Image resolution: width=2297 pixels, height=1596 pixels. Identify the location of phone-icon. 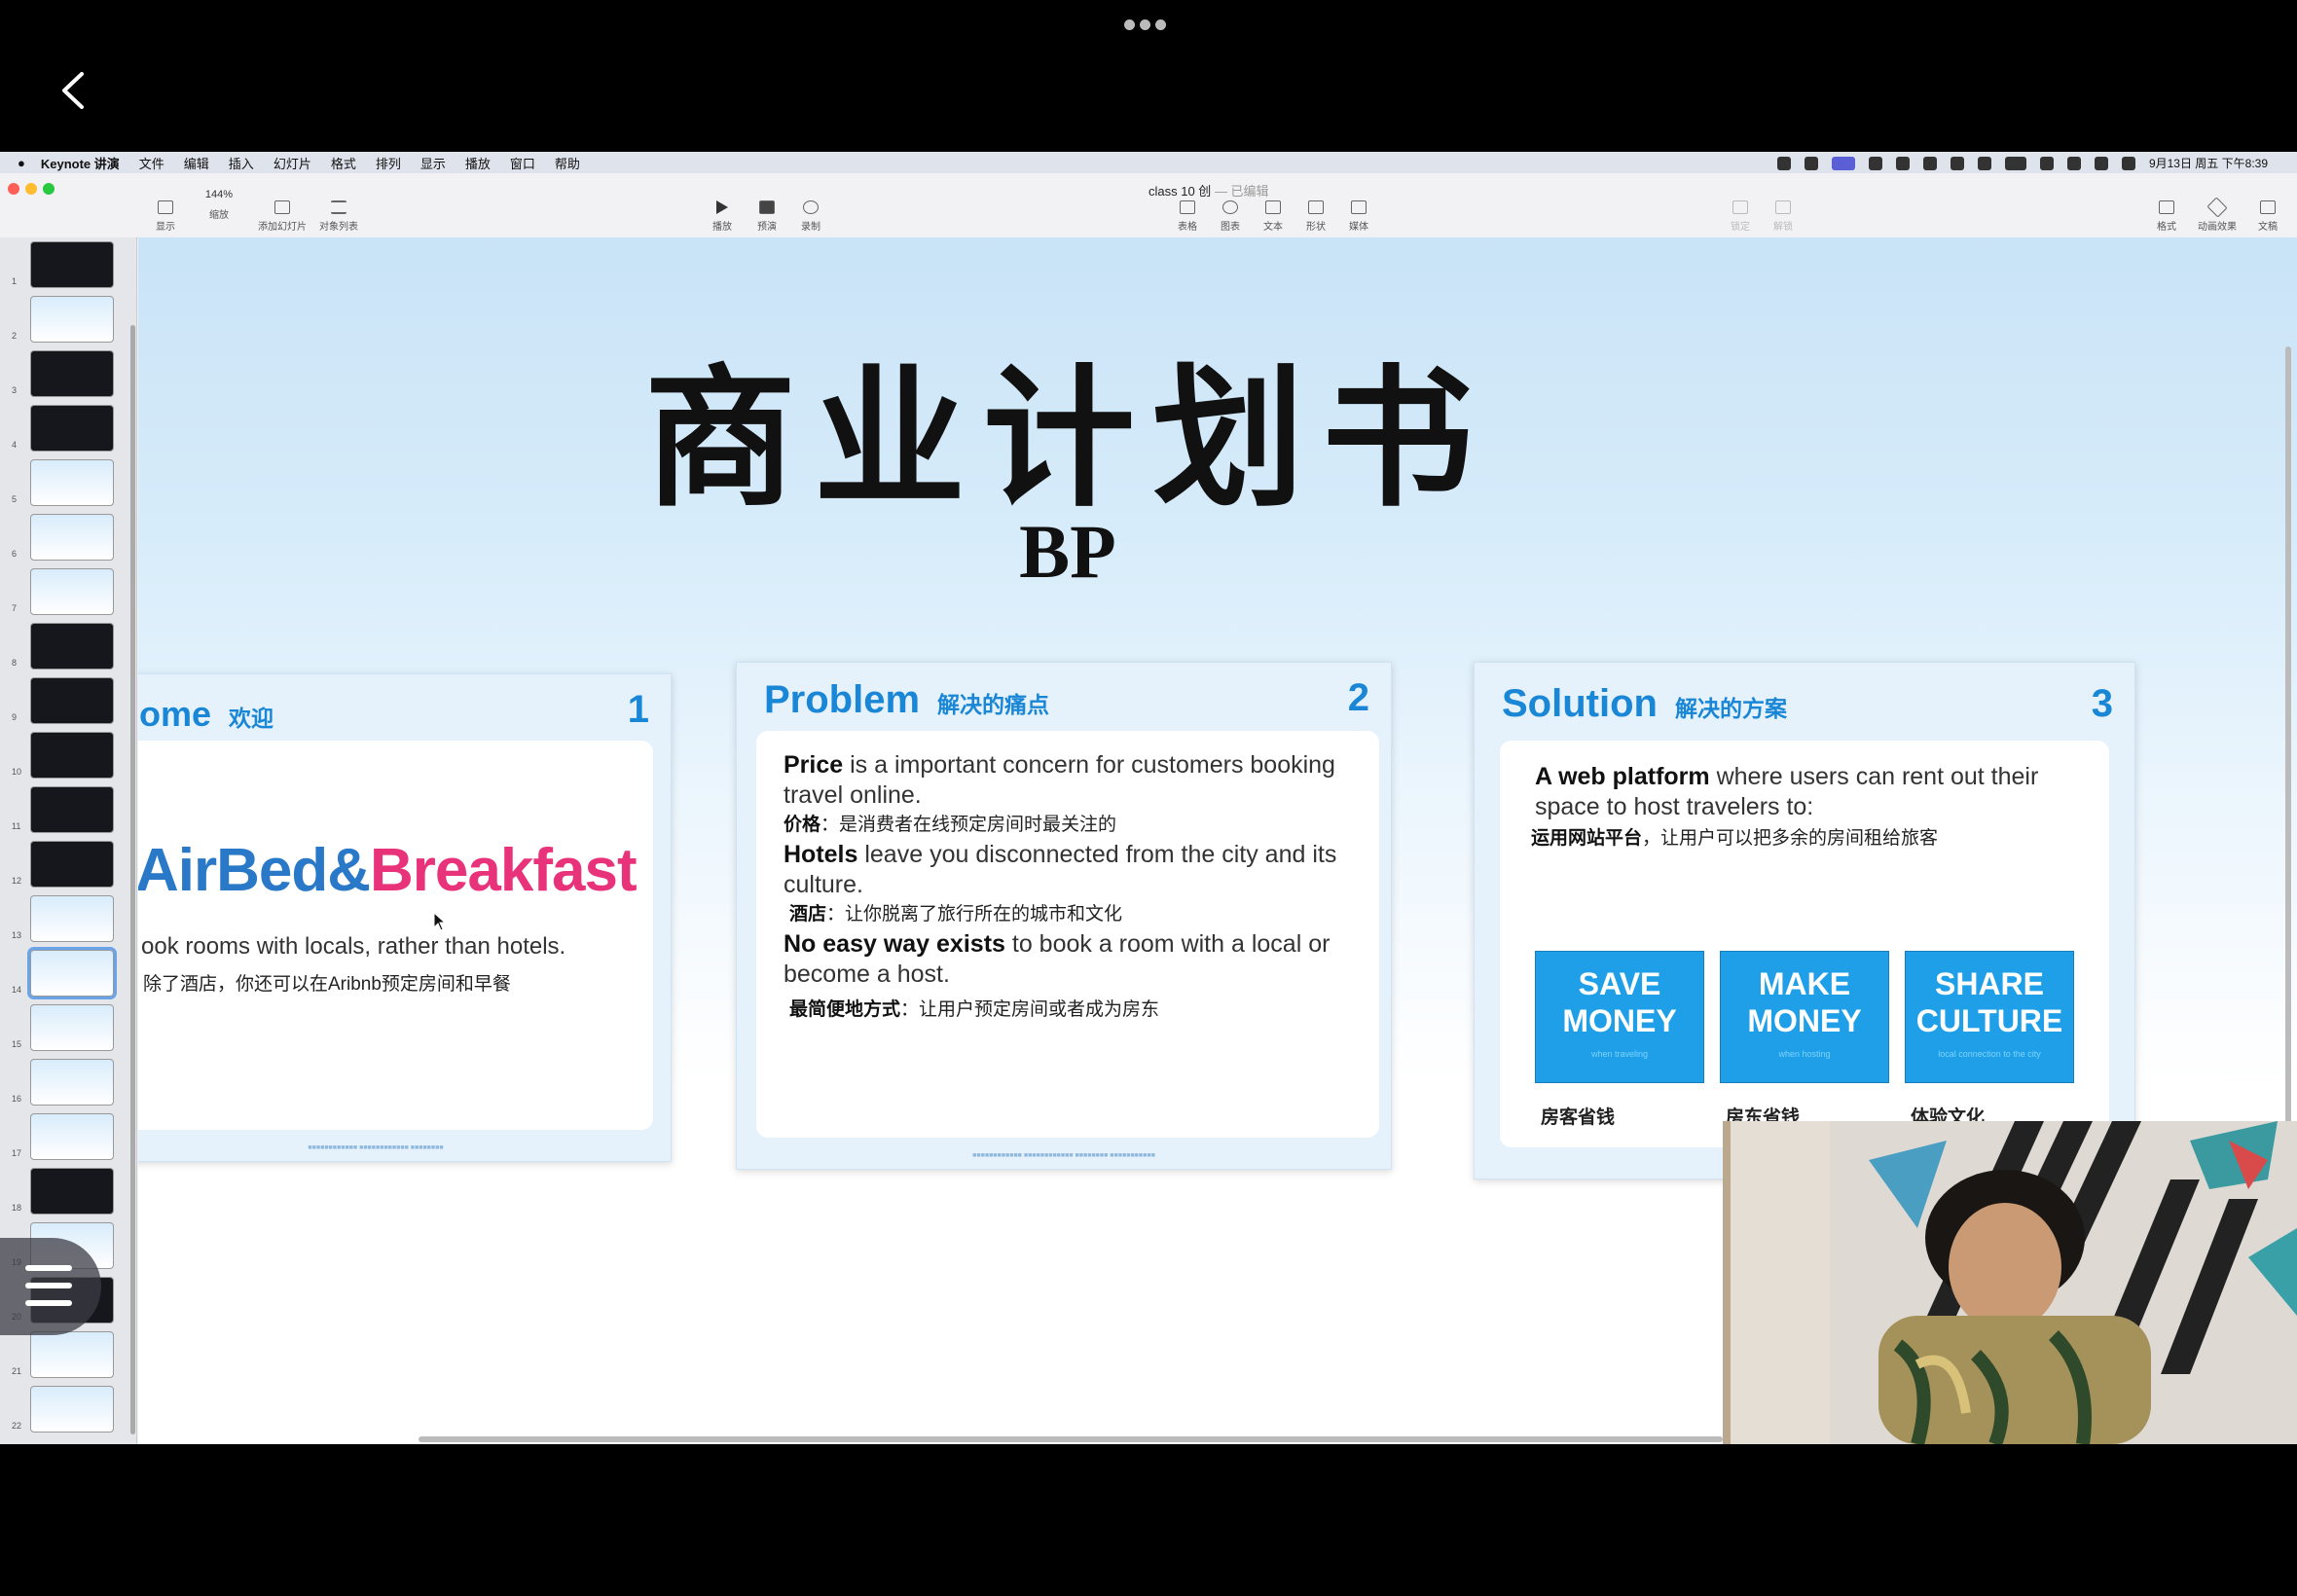
(1957, 163).